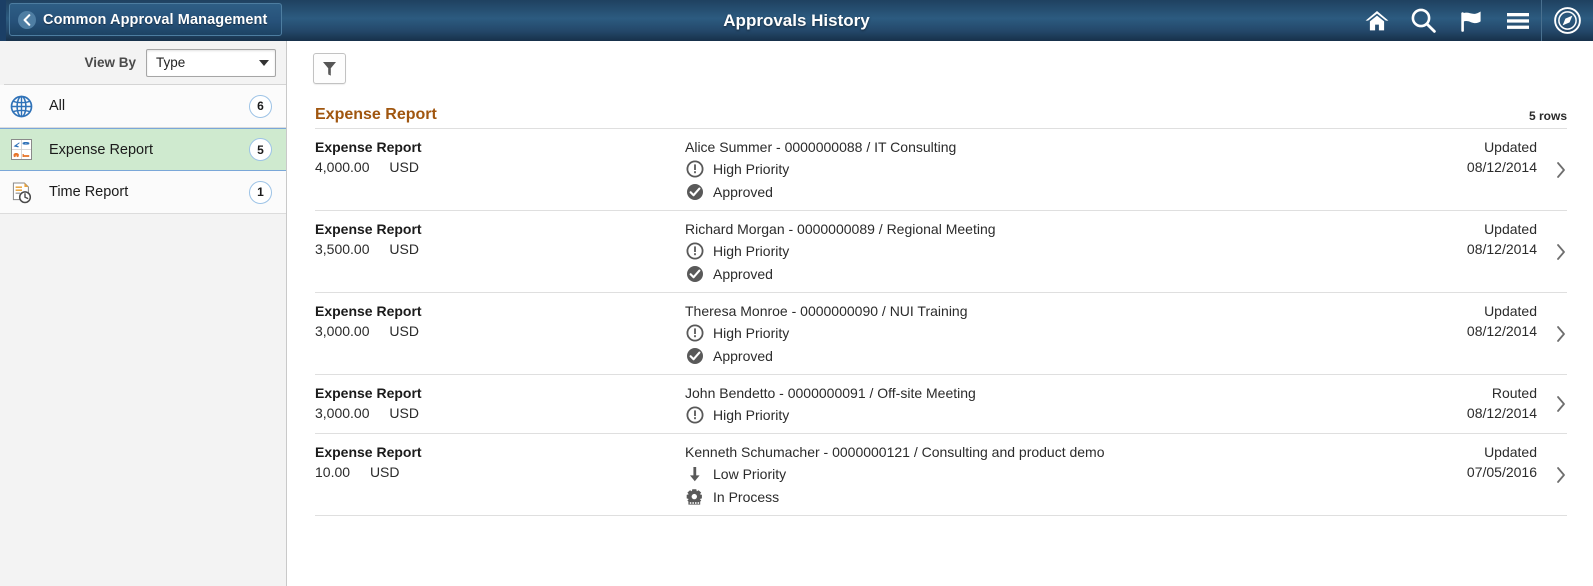 Image resolution: width=1593 pixels, height=586 pixels. What do you see at coordinates (260, 149) in the screenshot?
I see `sidebar-item-count-badge: 5` at bounding box center [260, 149].